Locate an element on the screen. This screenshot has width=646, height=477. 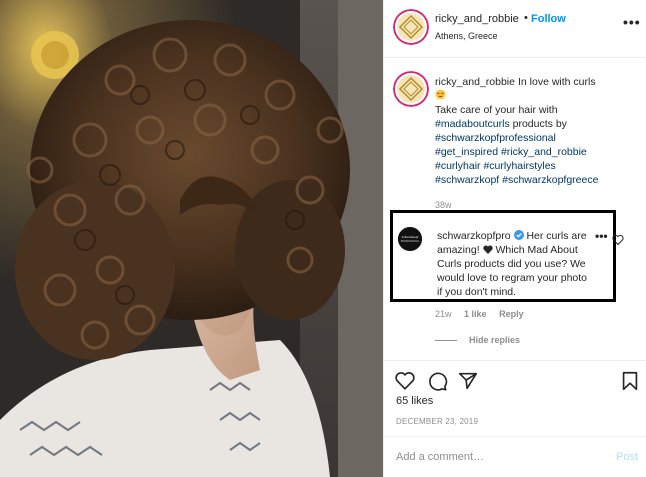
like-comment-heart-icon is located at coordinates (618, 240).